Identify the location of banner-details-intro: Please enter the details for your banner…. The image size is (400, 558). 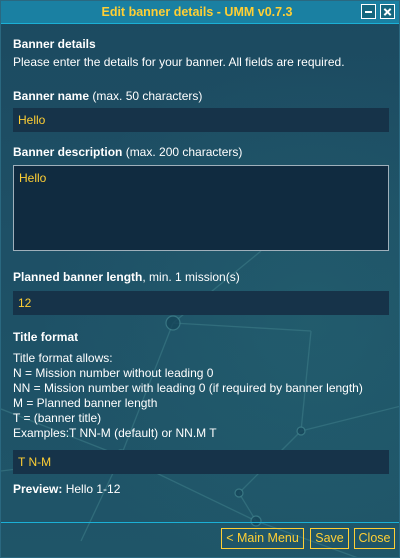
(179, 62).